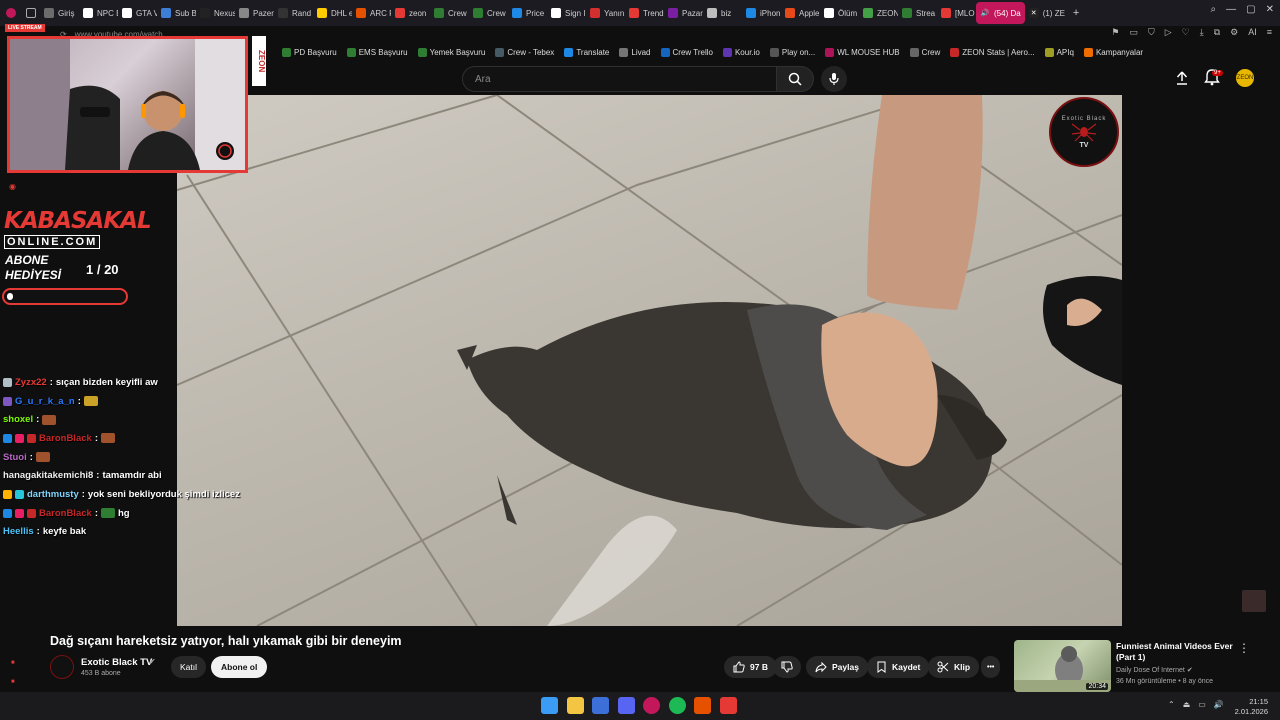 The width and height of the screenshot is (1280, 720). I want to click on opera-menu-button, so click(11, 13).